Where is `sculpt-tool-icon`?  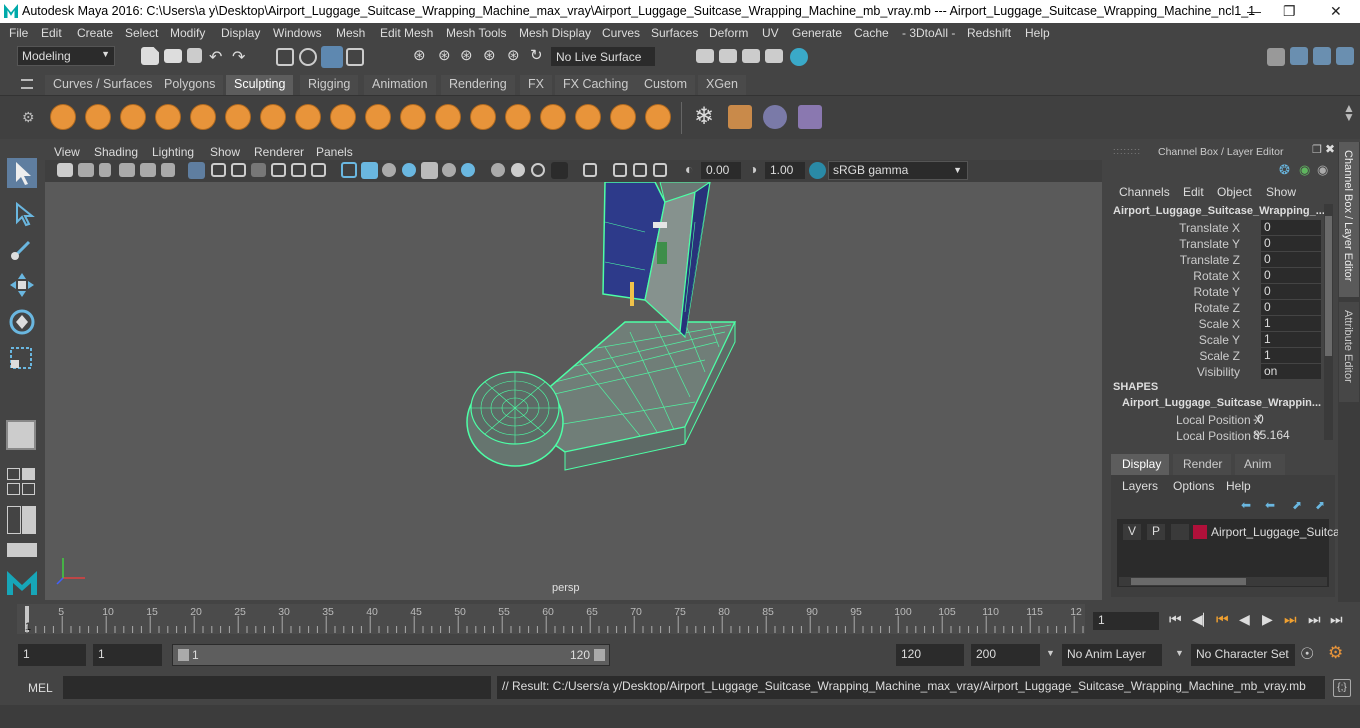
sculpt-tool-icon is located at coordinates (63, 117).